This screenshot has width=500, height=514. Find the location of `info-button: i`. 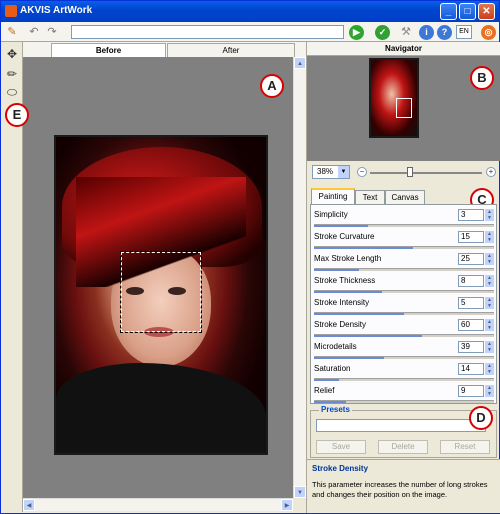

info-button: i is located at coordinates (426, 32).